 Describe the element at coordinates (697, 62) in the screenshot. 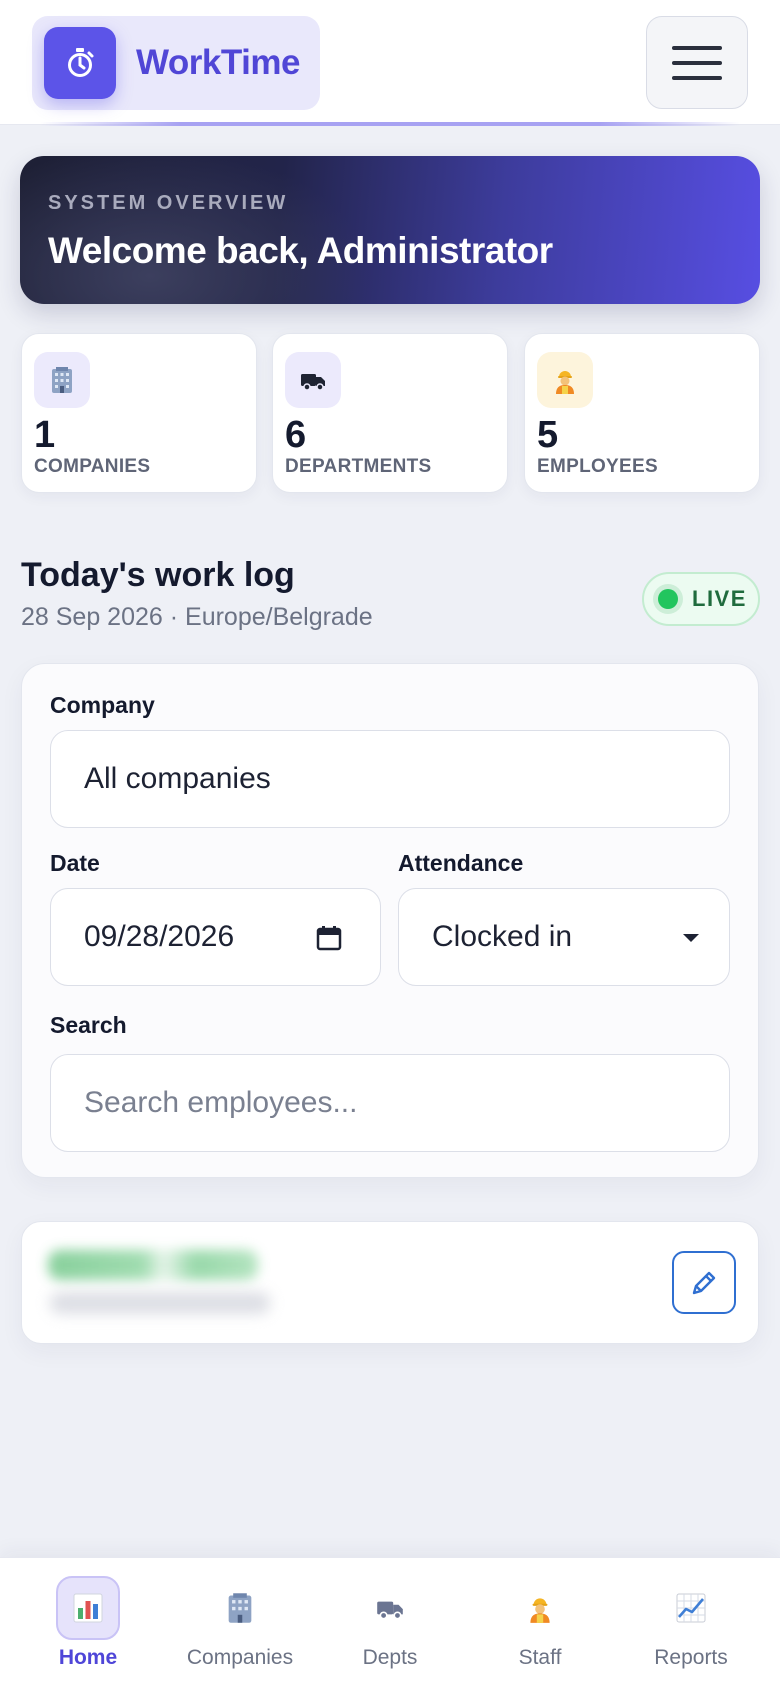

I see `menu-button` at that location.